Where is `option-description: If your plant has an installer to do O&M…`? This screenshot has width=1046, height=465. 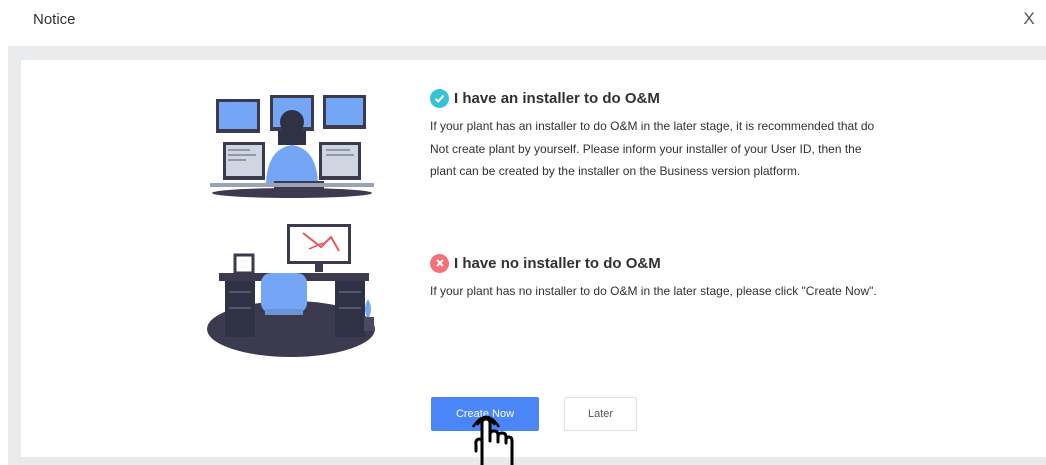 option-description: If your plant has an installer to do O&M… is located at coordinates (652, 148).